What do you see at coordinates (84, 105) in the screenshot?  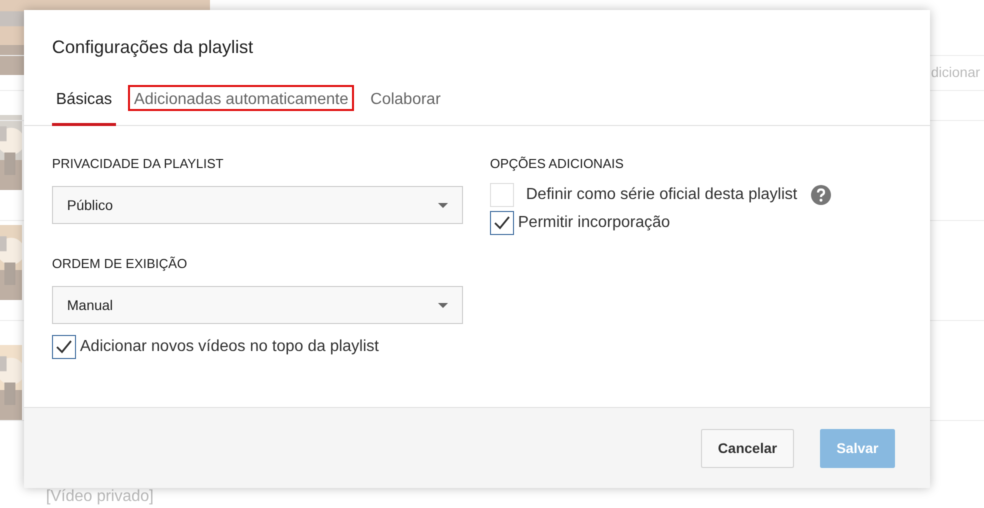 I see `tab: Básicas` at bounding box center [84, 105].